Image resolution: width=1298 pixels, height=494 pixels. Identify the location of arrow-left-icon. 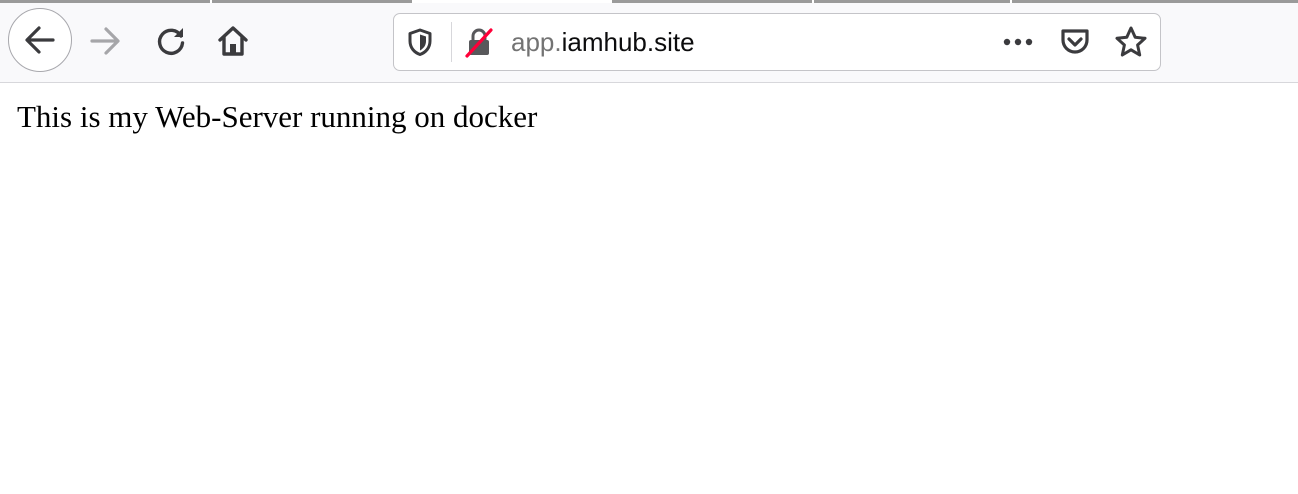
(40, 40).